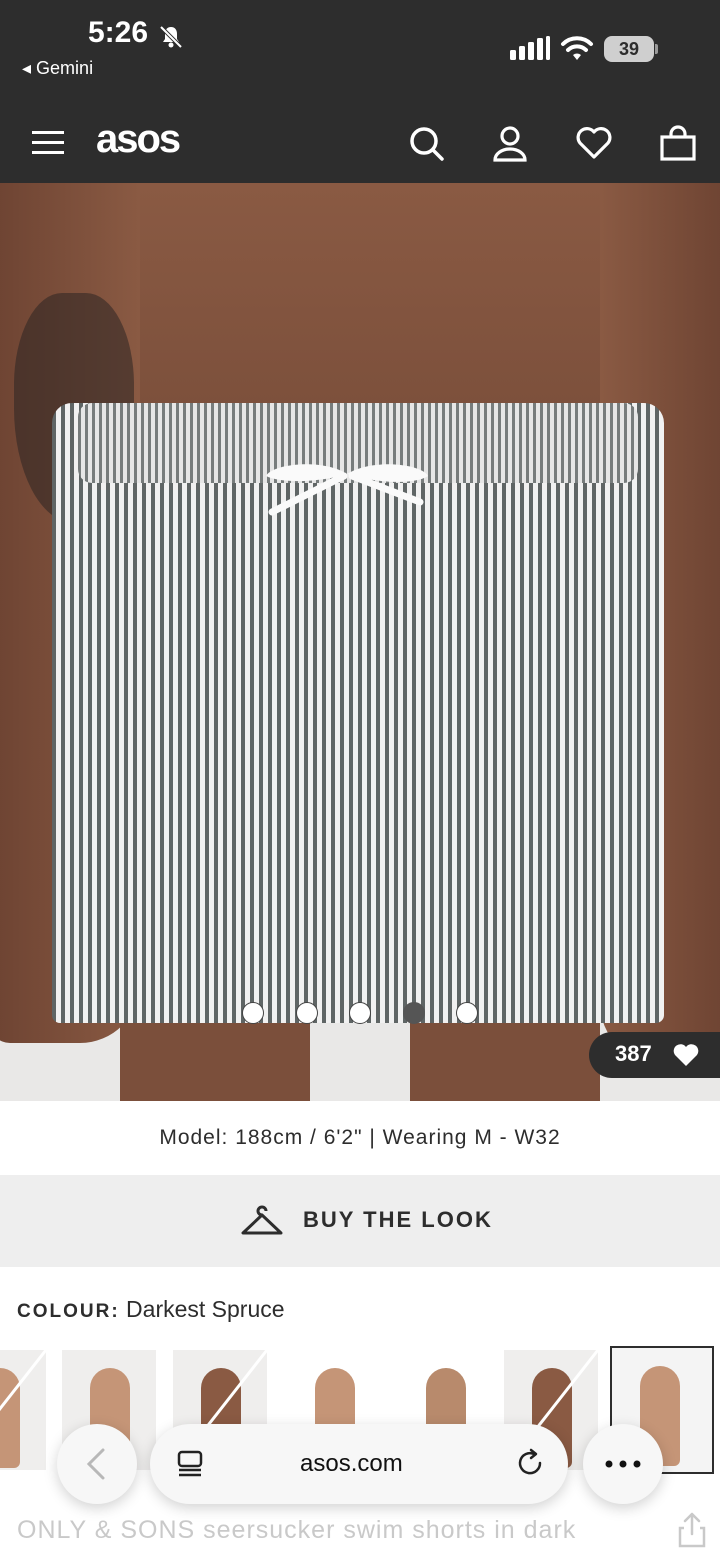  What do you see at coordinates (205, 1309) in the screenshot?
I see `colour-value: Darkest Spruce` at bounding box center [205, 1309].